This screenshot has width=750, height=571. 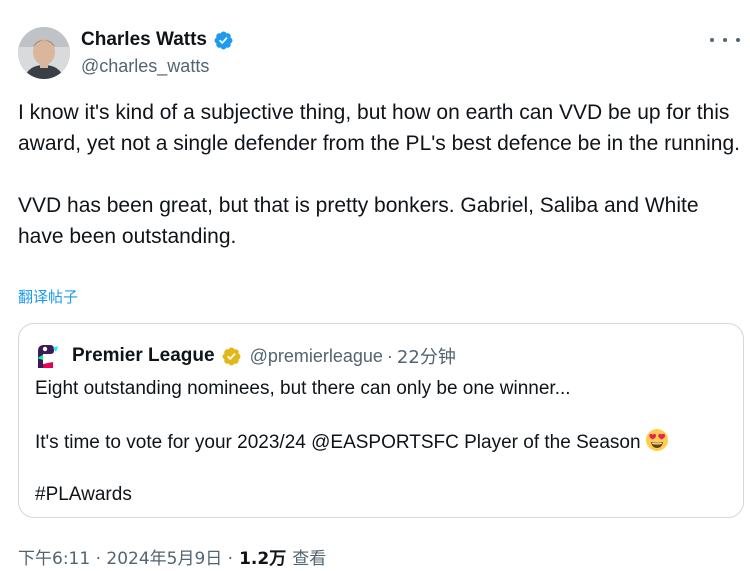 What do you see at coordinates (125, 556) in the screenshot?
I see `tweet-timestamp: 下午6:11 · 2024年5月9日 ·` at bounding box center [125, 556].